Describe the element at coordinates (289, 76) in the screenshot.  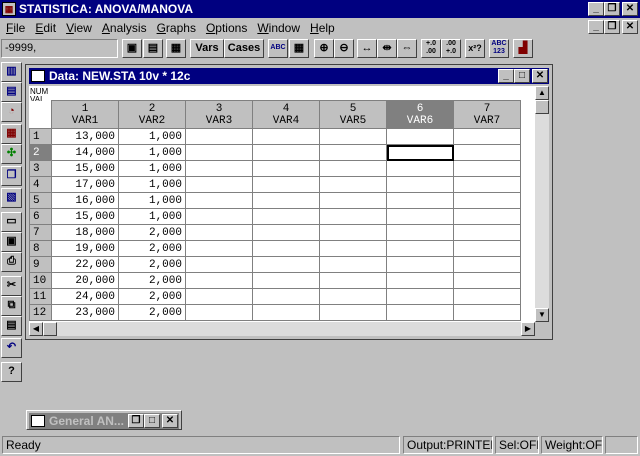
I see `data-window-titlebar: Data: NEW.STA 10v * 12c _ □ ✕` at that location.